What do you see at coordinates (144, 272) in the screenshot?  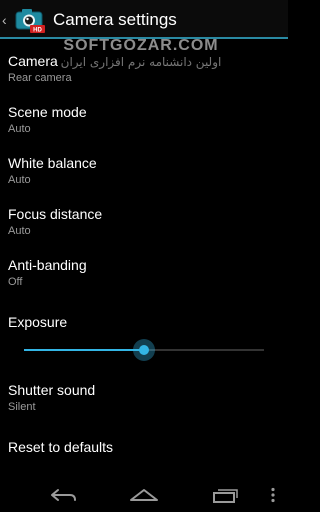 I see `setting-anti-banding: Anti-banding Off` at bounding box center [144, 272].